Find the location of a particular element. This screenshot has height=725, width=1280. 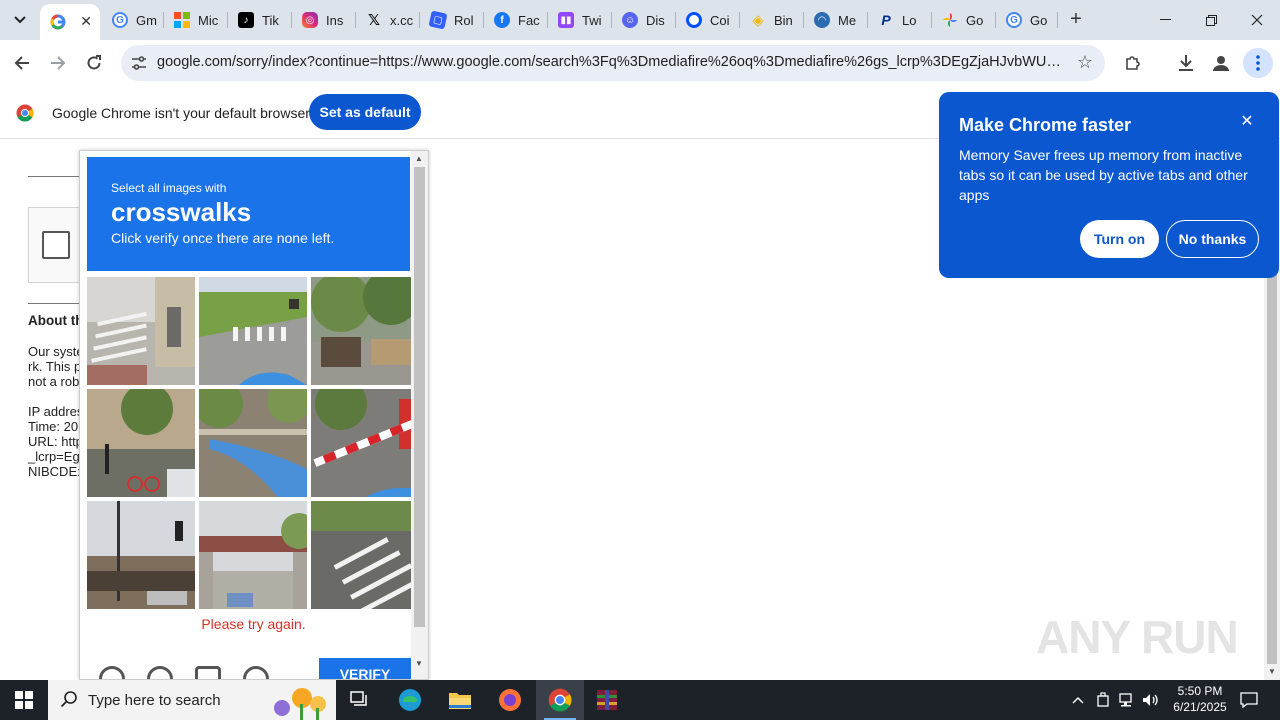

captcha-footer: VERIFY is located at coordinates (252, 667).